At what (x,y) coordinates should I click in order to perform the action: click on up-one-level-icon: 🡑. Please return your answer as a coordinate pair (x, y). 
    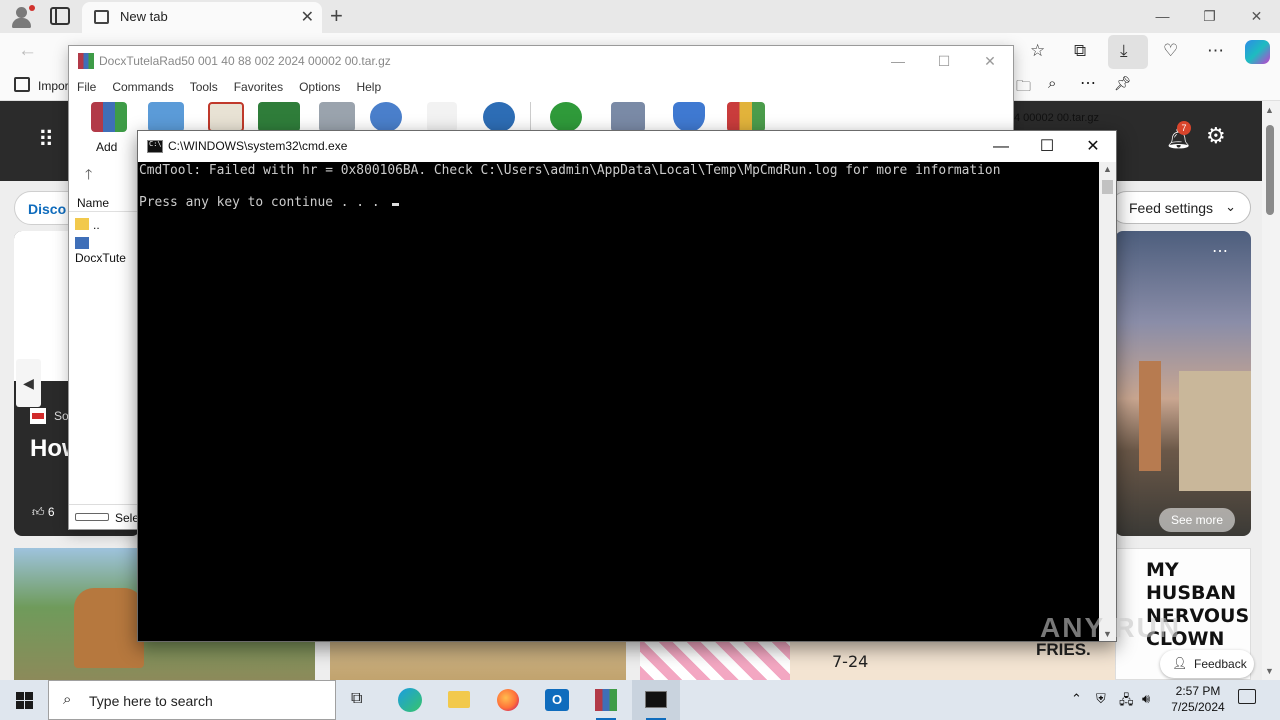
    Looking at the image, I should click on (88, 176).